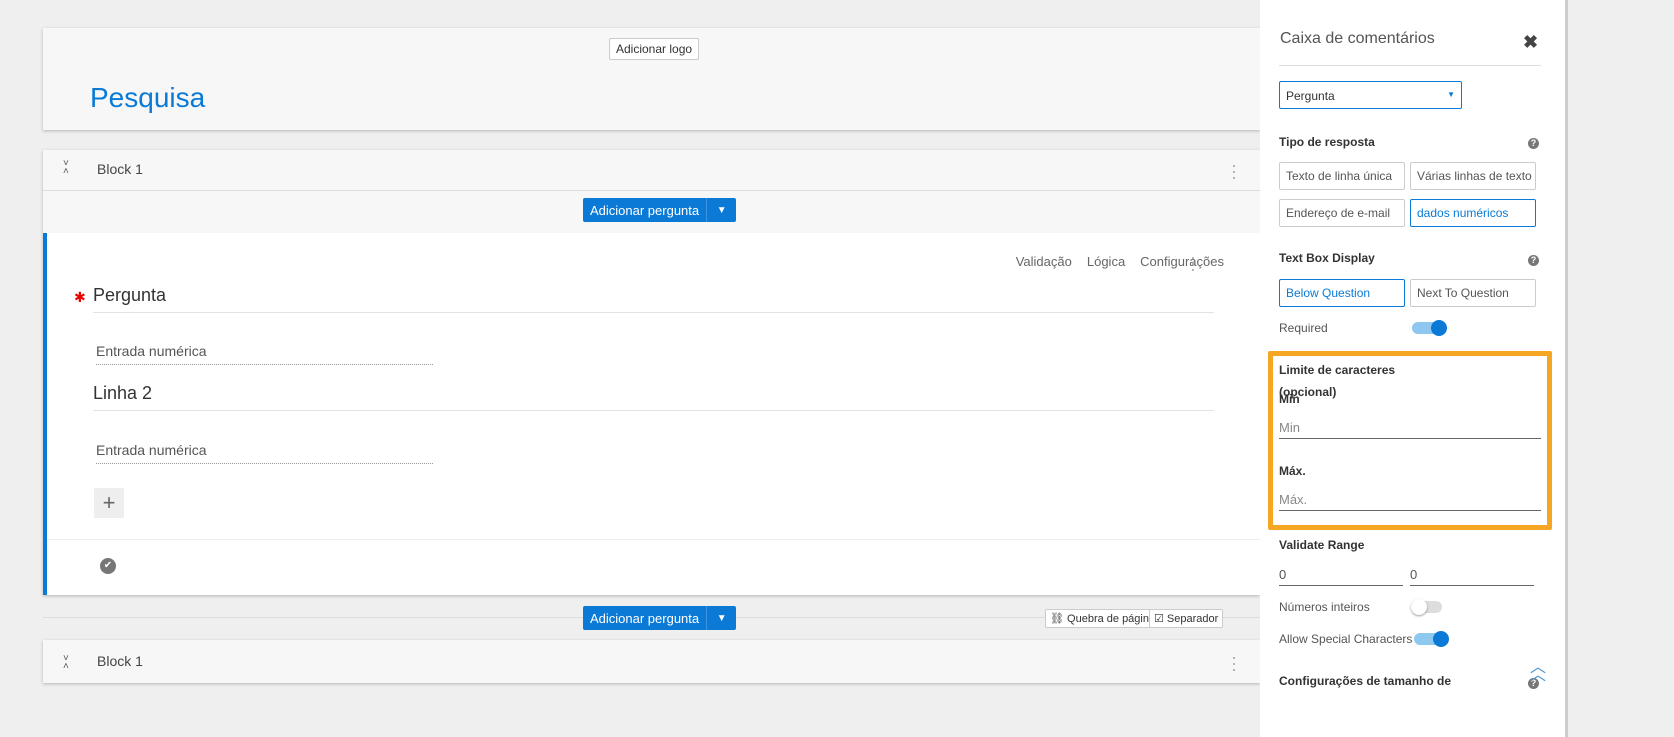 Image resolution: width=1674 pixels, height=737 pixels. I want to click on separator-button: ☑ Separador, so click(1186, 618).